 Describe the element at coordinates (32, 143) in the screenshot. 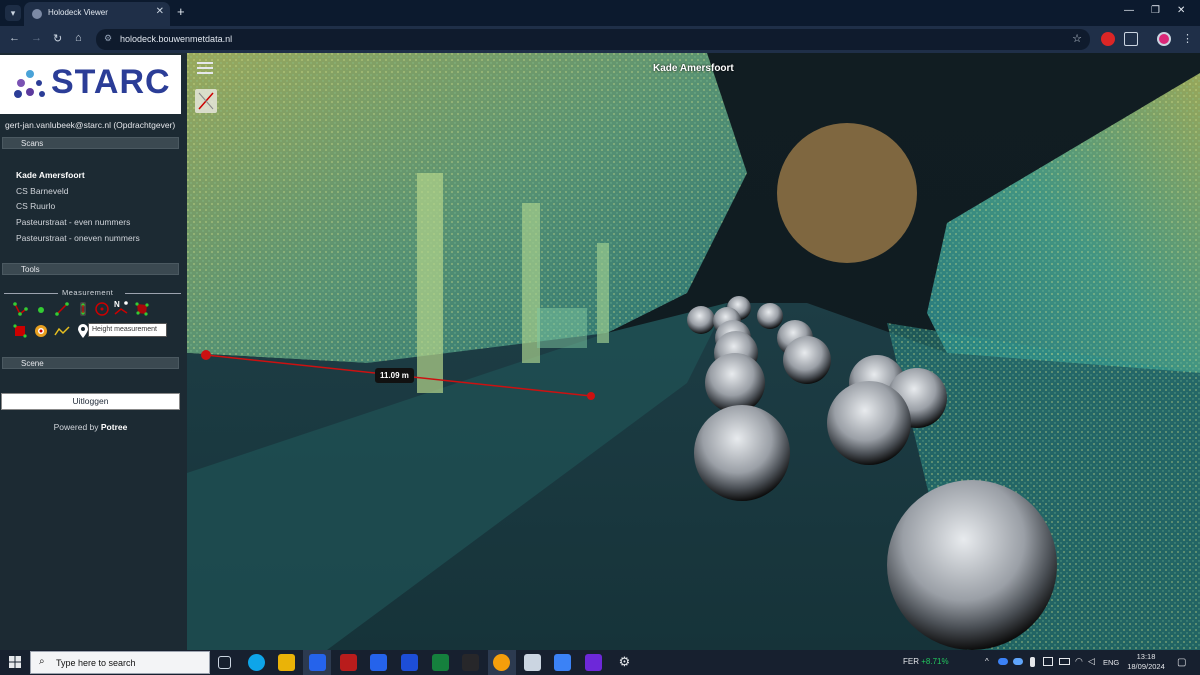

I see `section-label: Scans` at that location.